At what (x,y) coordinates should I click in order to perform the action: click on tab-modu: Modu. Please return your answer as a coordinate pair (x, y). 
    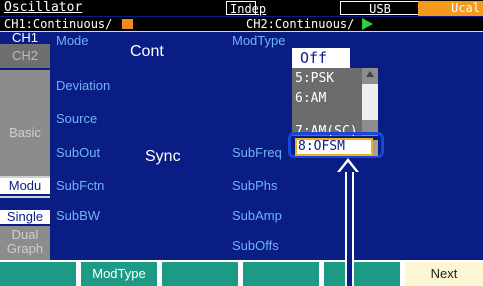
    Looking at the image, I should click on (25, 186).